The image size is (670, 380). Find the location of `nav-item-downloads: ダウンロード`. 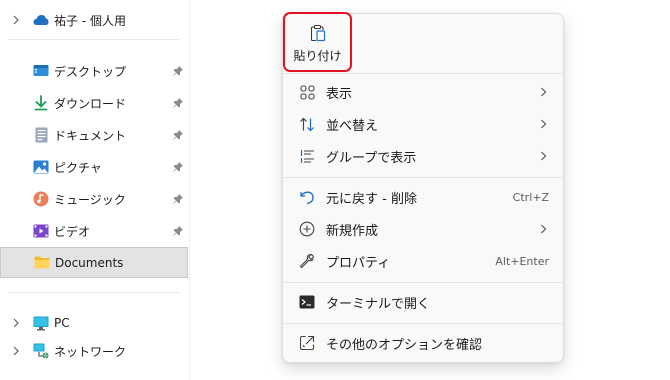

nav-item-downloads: ダウンロード is located at coordinates (95, 103).